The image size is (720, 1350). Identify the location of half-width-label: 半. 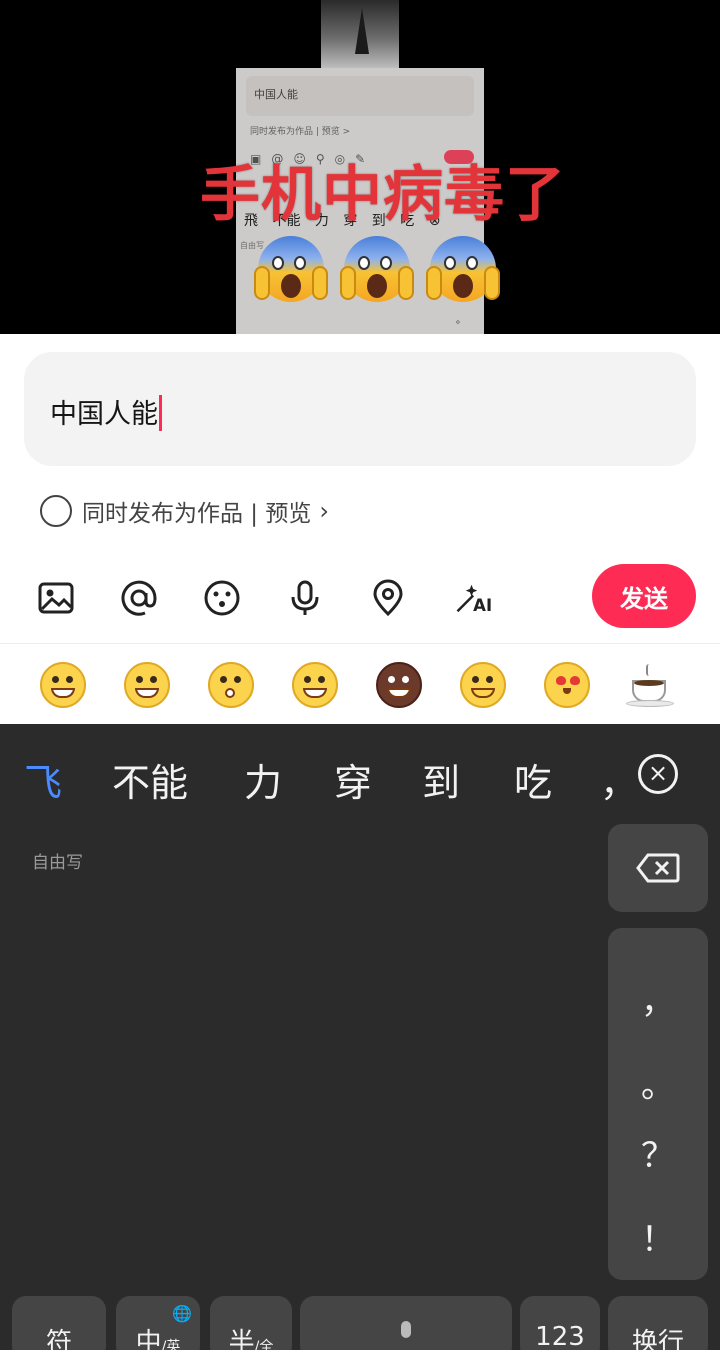
(241, 1339).